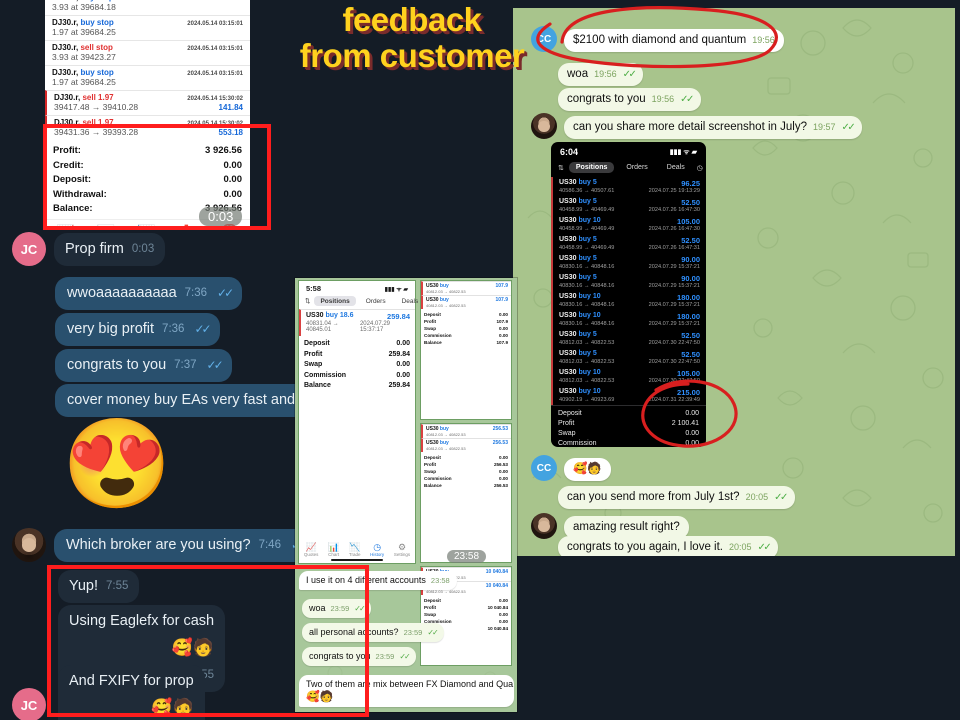  What do you see at coordinates (131, 692) in the screenshot?
I see `bubble-fxify: And FXIFY for prop 🥰🧑 7:55` at bounding box center [131, 692].